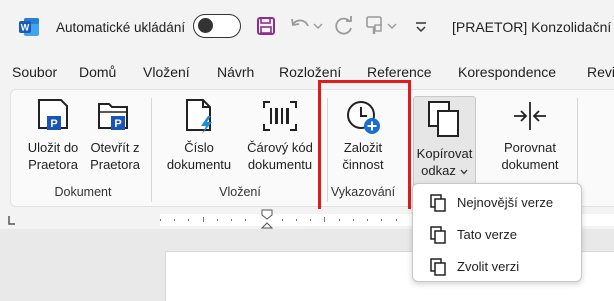 The image size is (614, 301). I want to click on document-number-button: Číslo dokumentu, so click(199, 136).